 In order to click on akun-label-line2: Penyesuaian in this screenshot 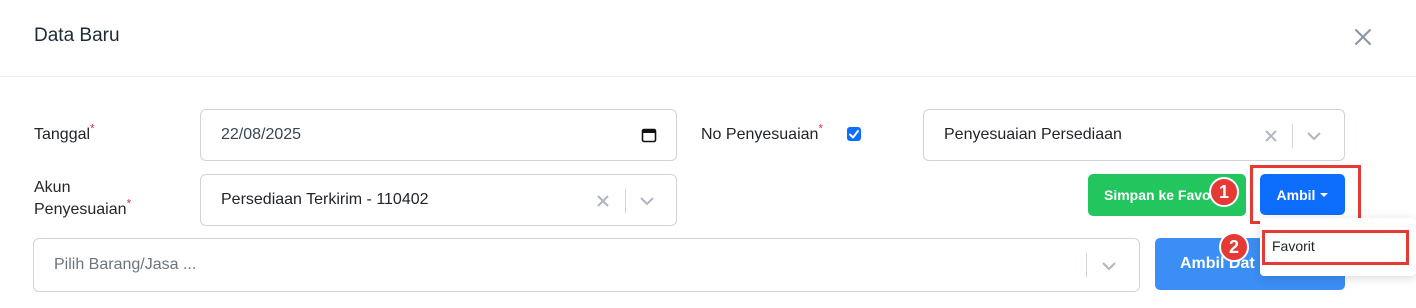, I will do `click(80, 209)`.